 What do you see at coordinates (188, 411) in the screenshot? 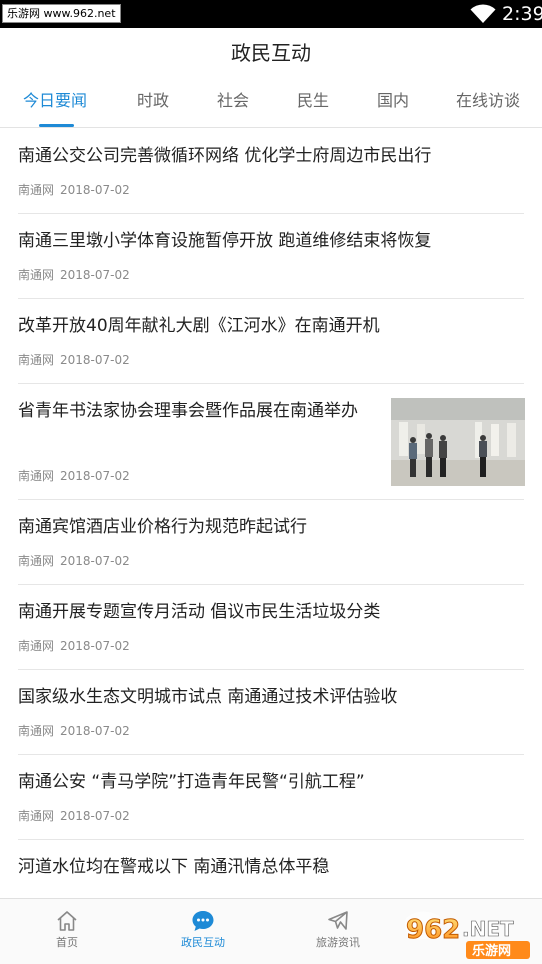
I see `news-title: 省青年书法家协会理事会暨作品展在南通举办` at bounding box center [188, 411].